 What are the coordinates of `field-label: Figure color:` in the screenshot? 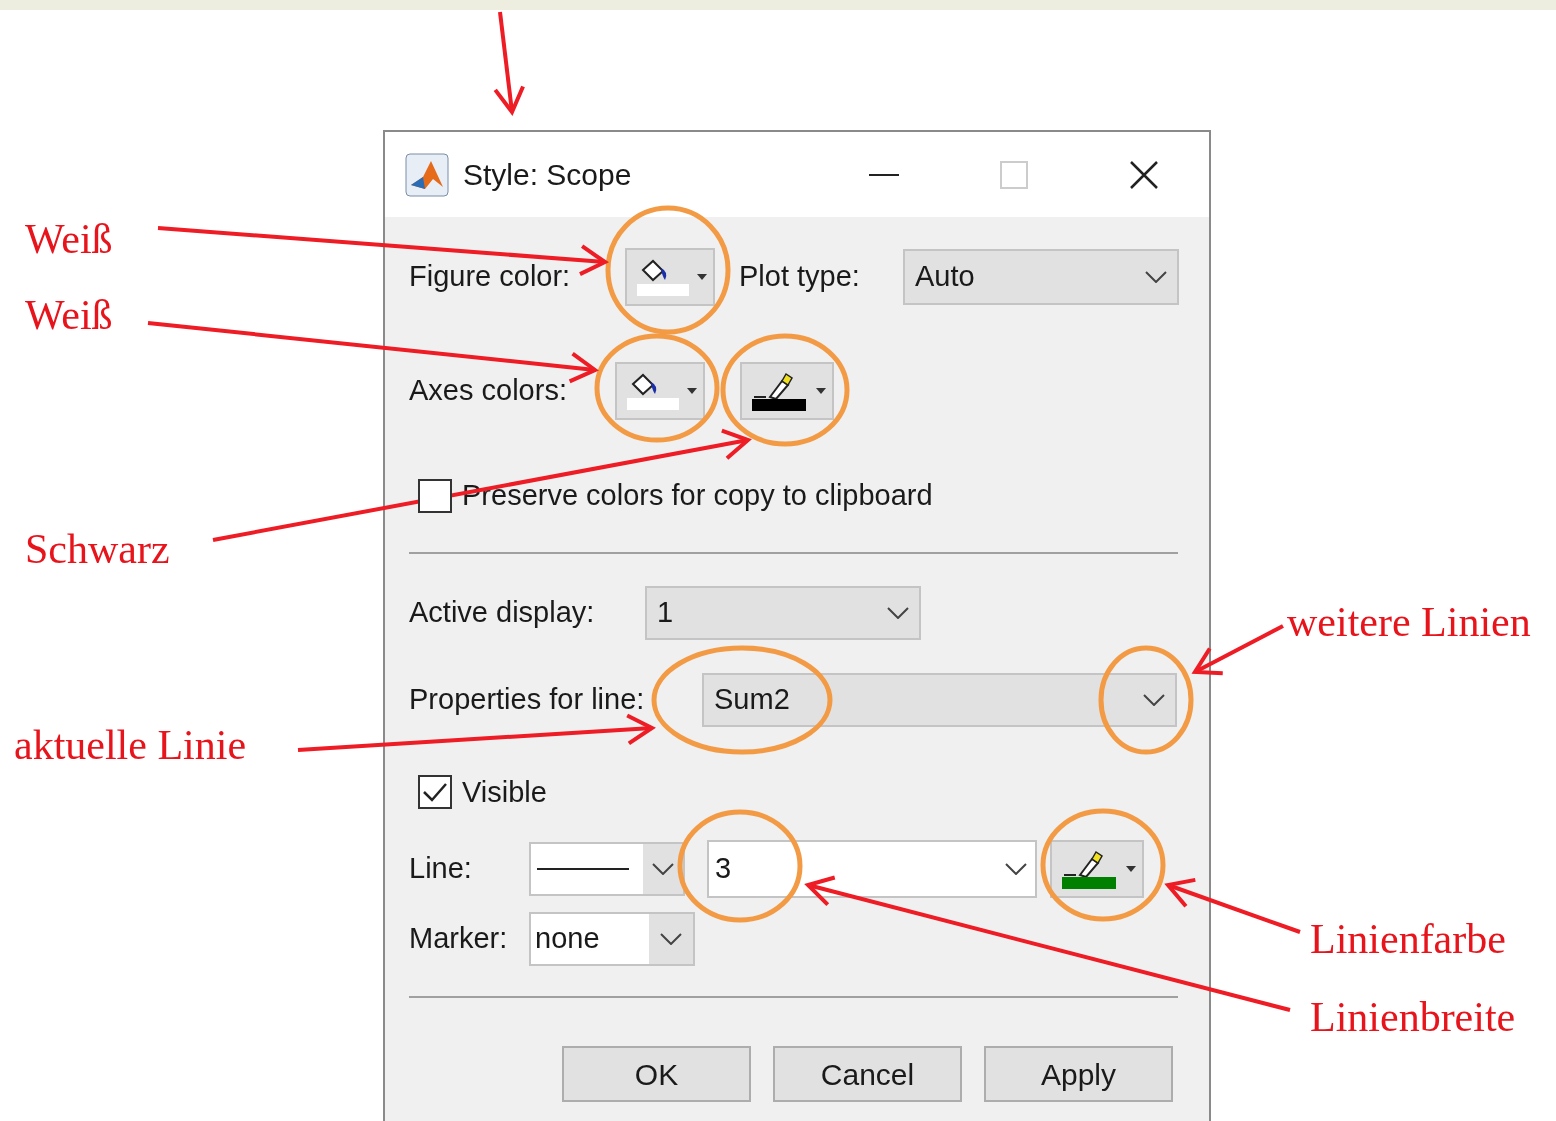 It's located at (490, 277).